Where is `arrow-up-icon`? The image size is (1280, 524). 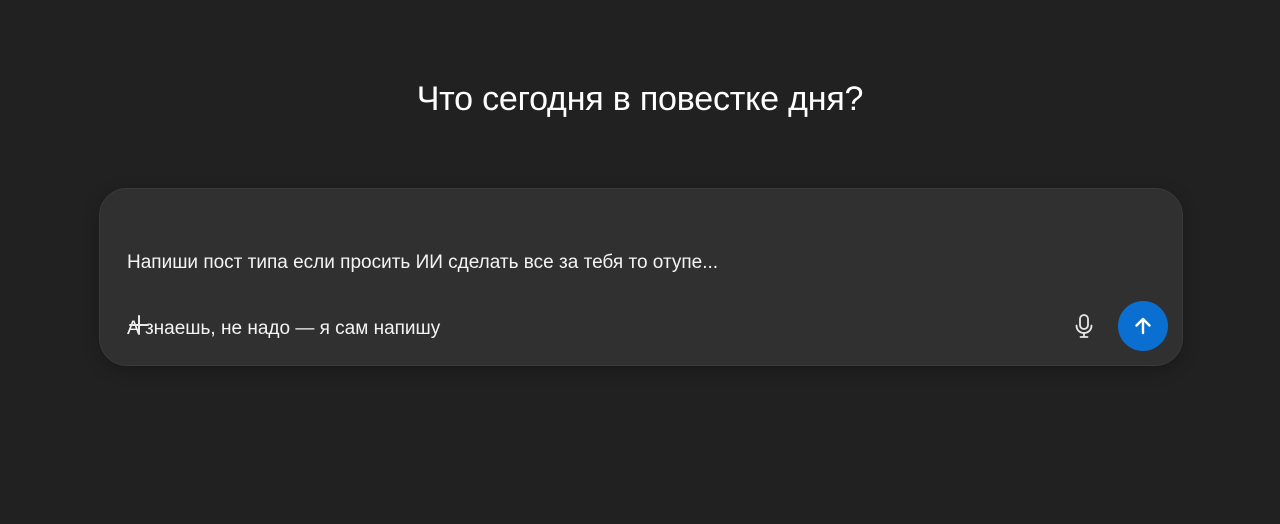 arrow-up-icon is located at coordinates (1143, 326).